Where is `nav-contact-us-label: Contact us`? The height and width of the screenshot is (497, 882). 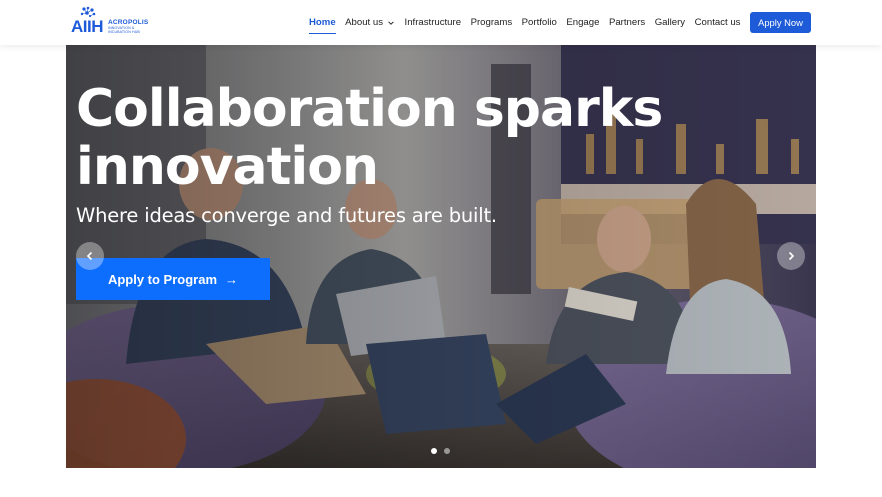 nav-contact-us-label: Contact us is located at coordinates (717, 22).